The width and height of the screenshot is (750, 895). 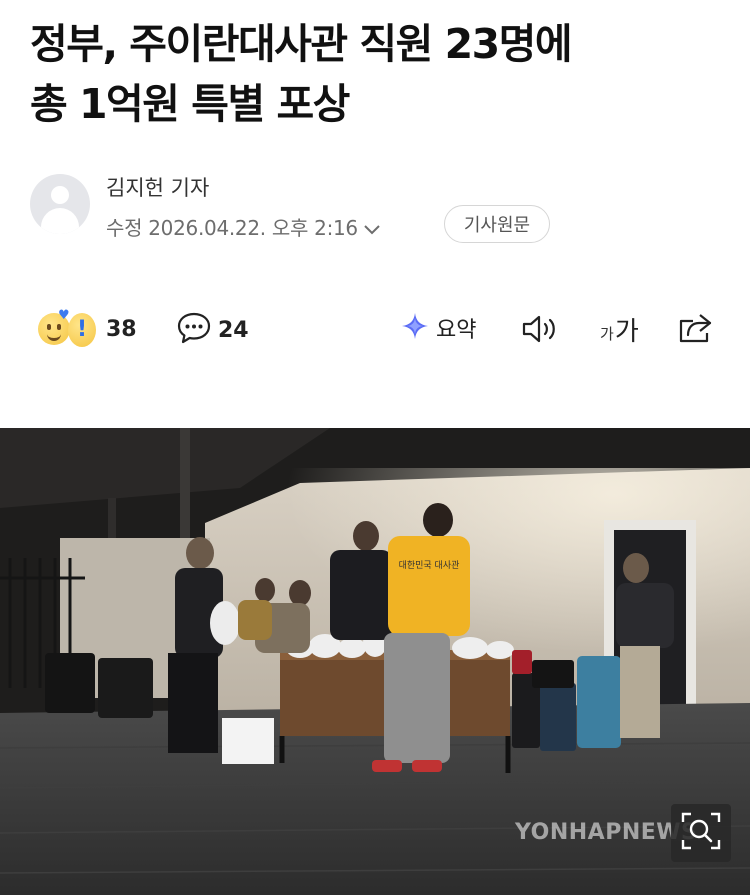 I want to click on date-line: 수정 2026.04.22. 오후 2:16, so click(x=244, y=227).